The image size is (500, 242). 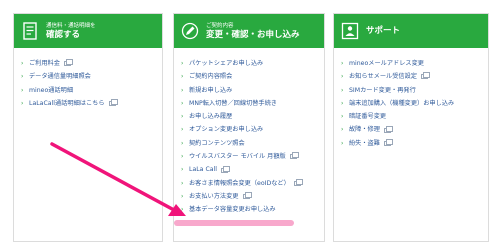 I want to click on annotation-arrow, so click(x=118, y=179).